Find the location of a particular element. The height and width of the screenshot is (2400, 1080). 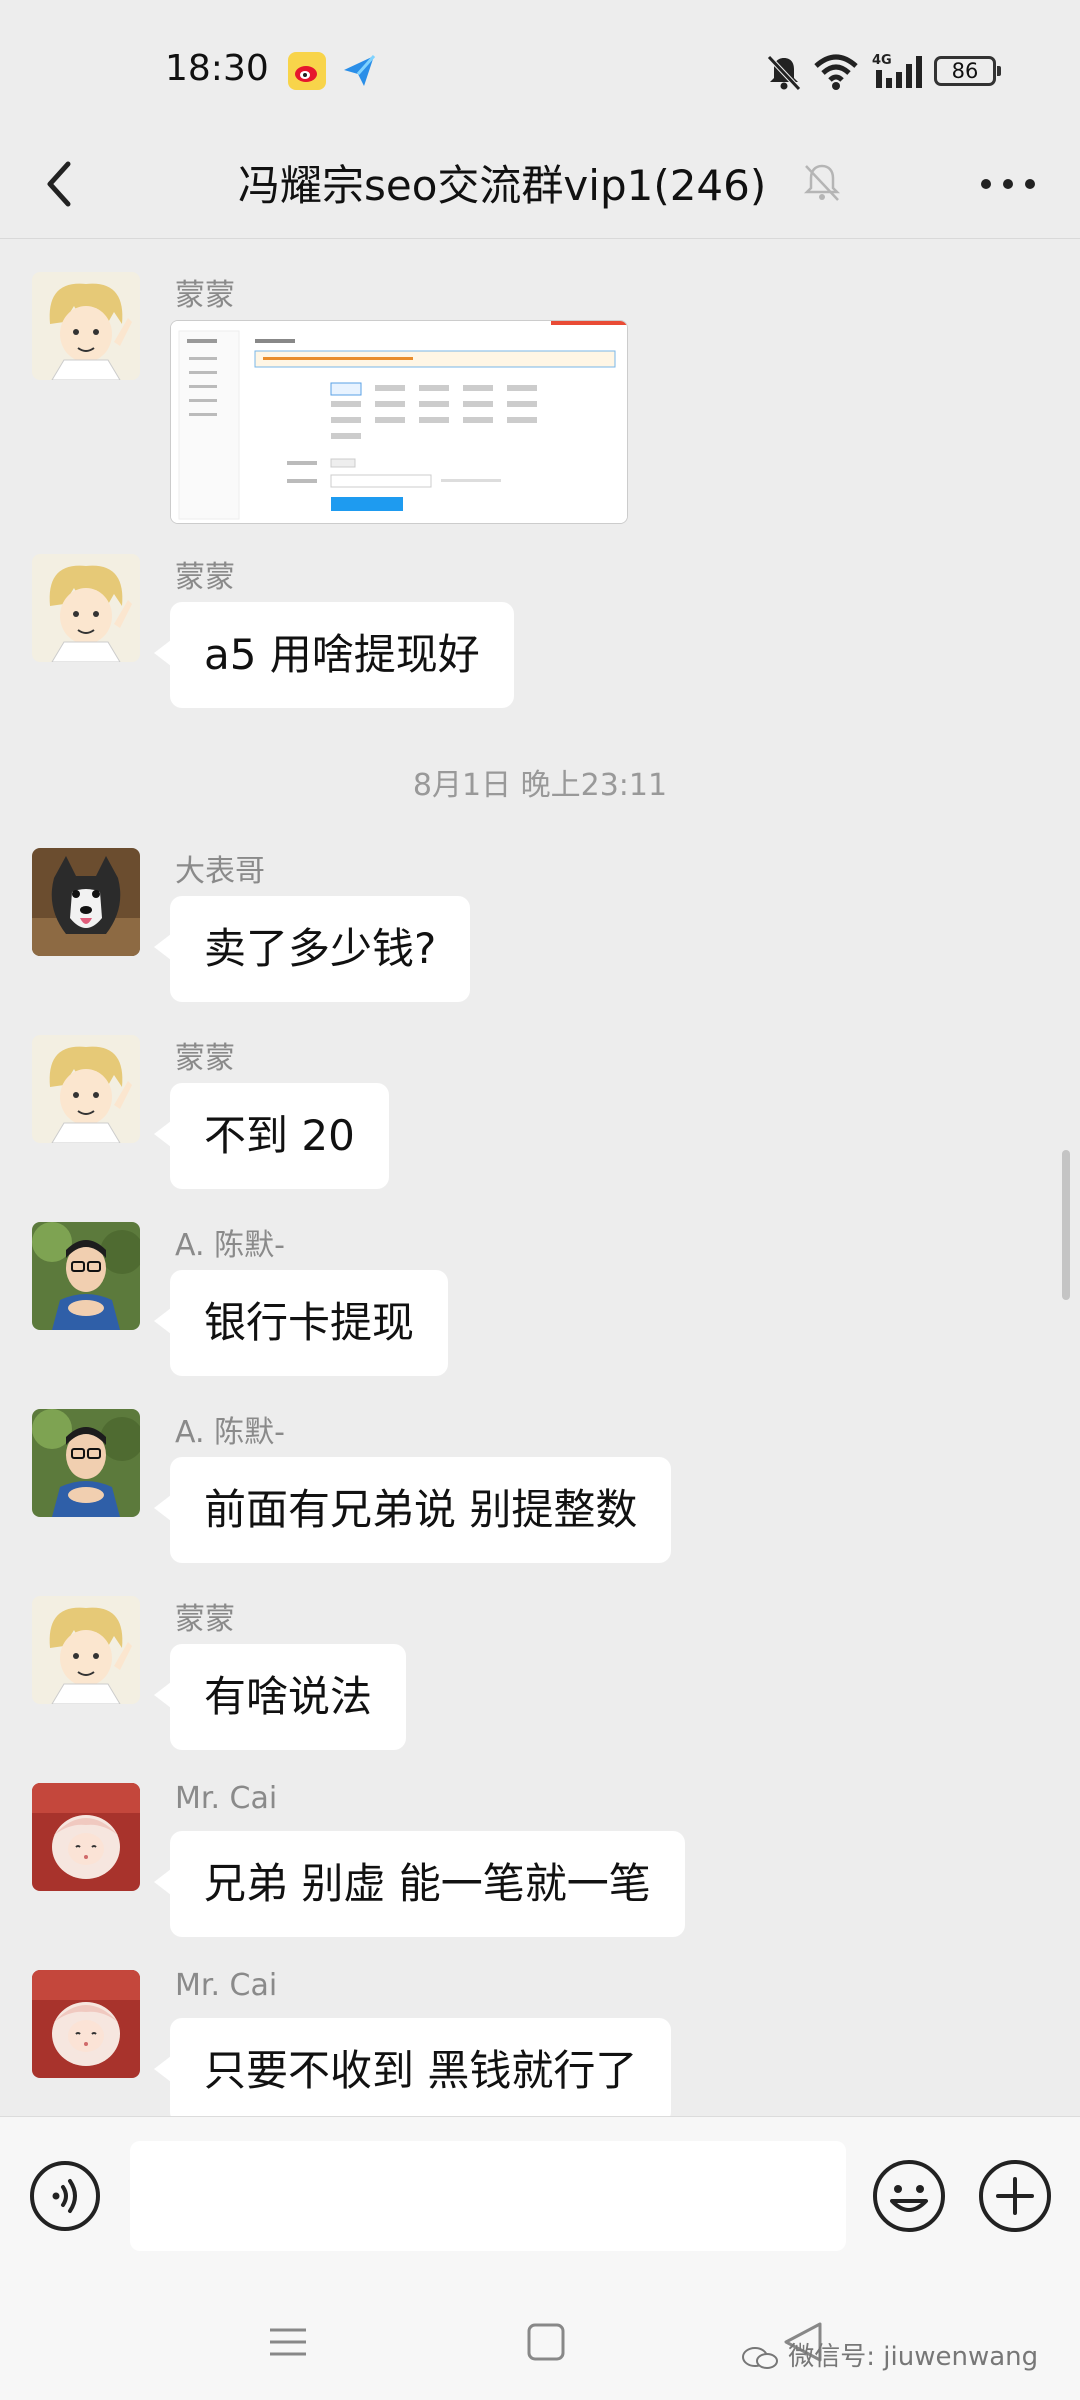

scrollbar is located at coordinates (1066, 1225).